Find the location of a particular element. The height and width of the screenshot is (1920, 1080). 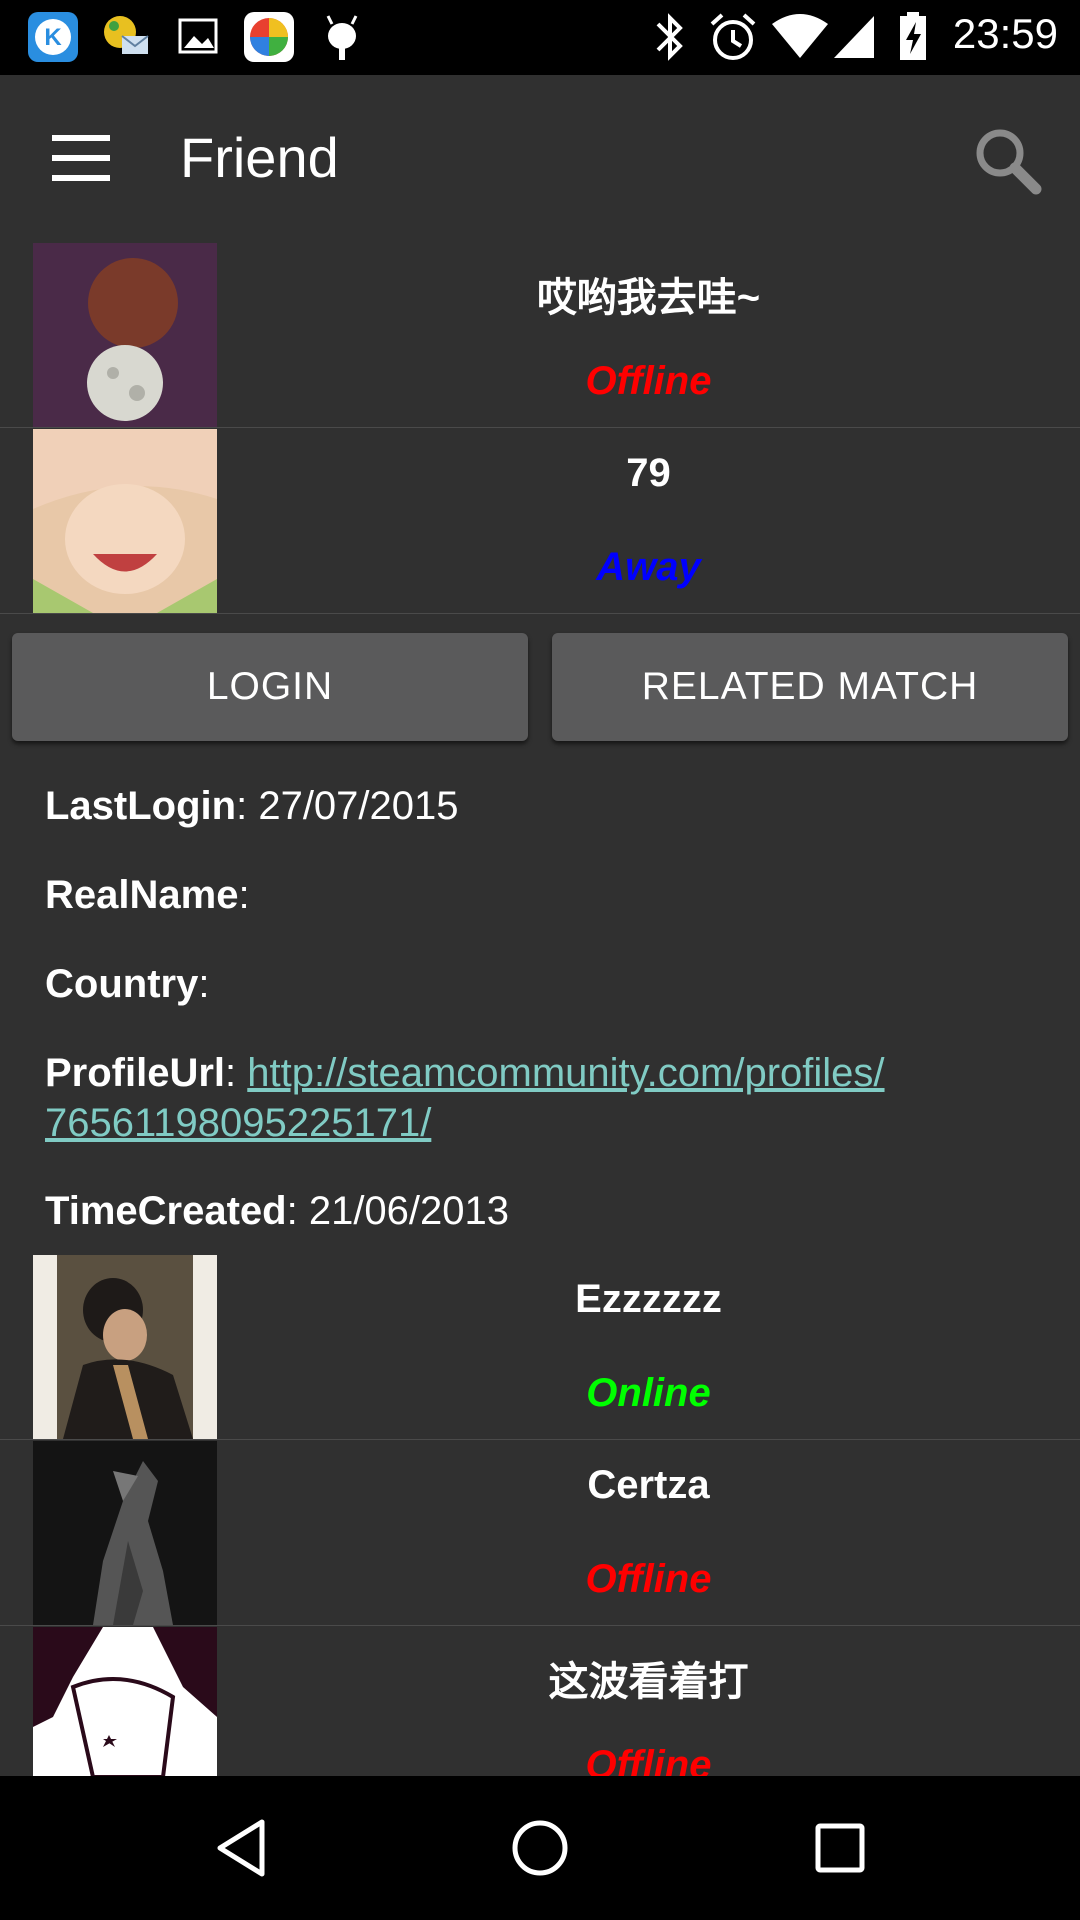

friend-row: 79 Away is located at coordinates (540, 521).